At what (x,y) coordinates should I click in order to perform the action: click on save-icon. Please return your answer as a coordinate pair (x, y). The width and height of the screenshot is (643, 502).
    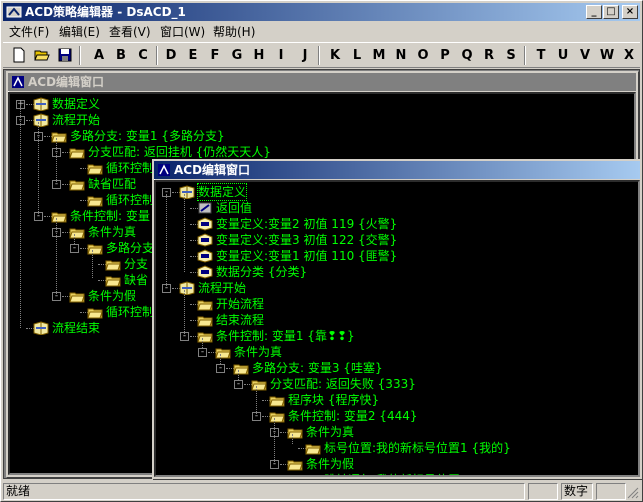
    Looking at the image, I should click on (65, 55).